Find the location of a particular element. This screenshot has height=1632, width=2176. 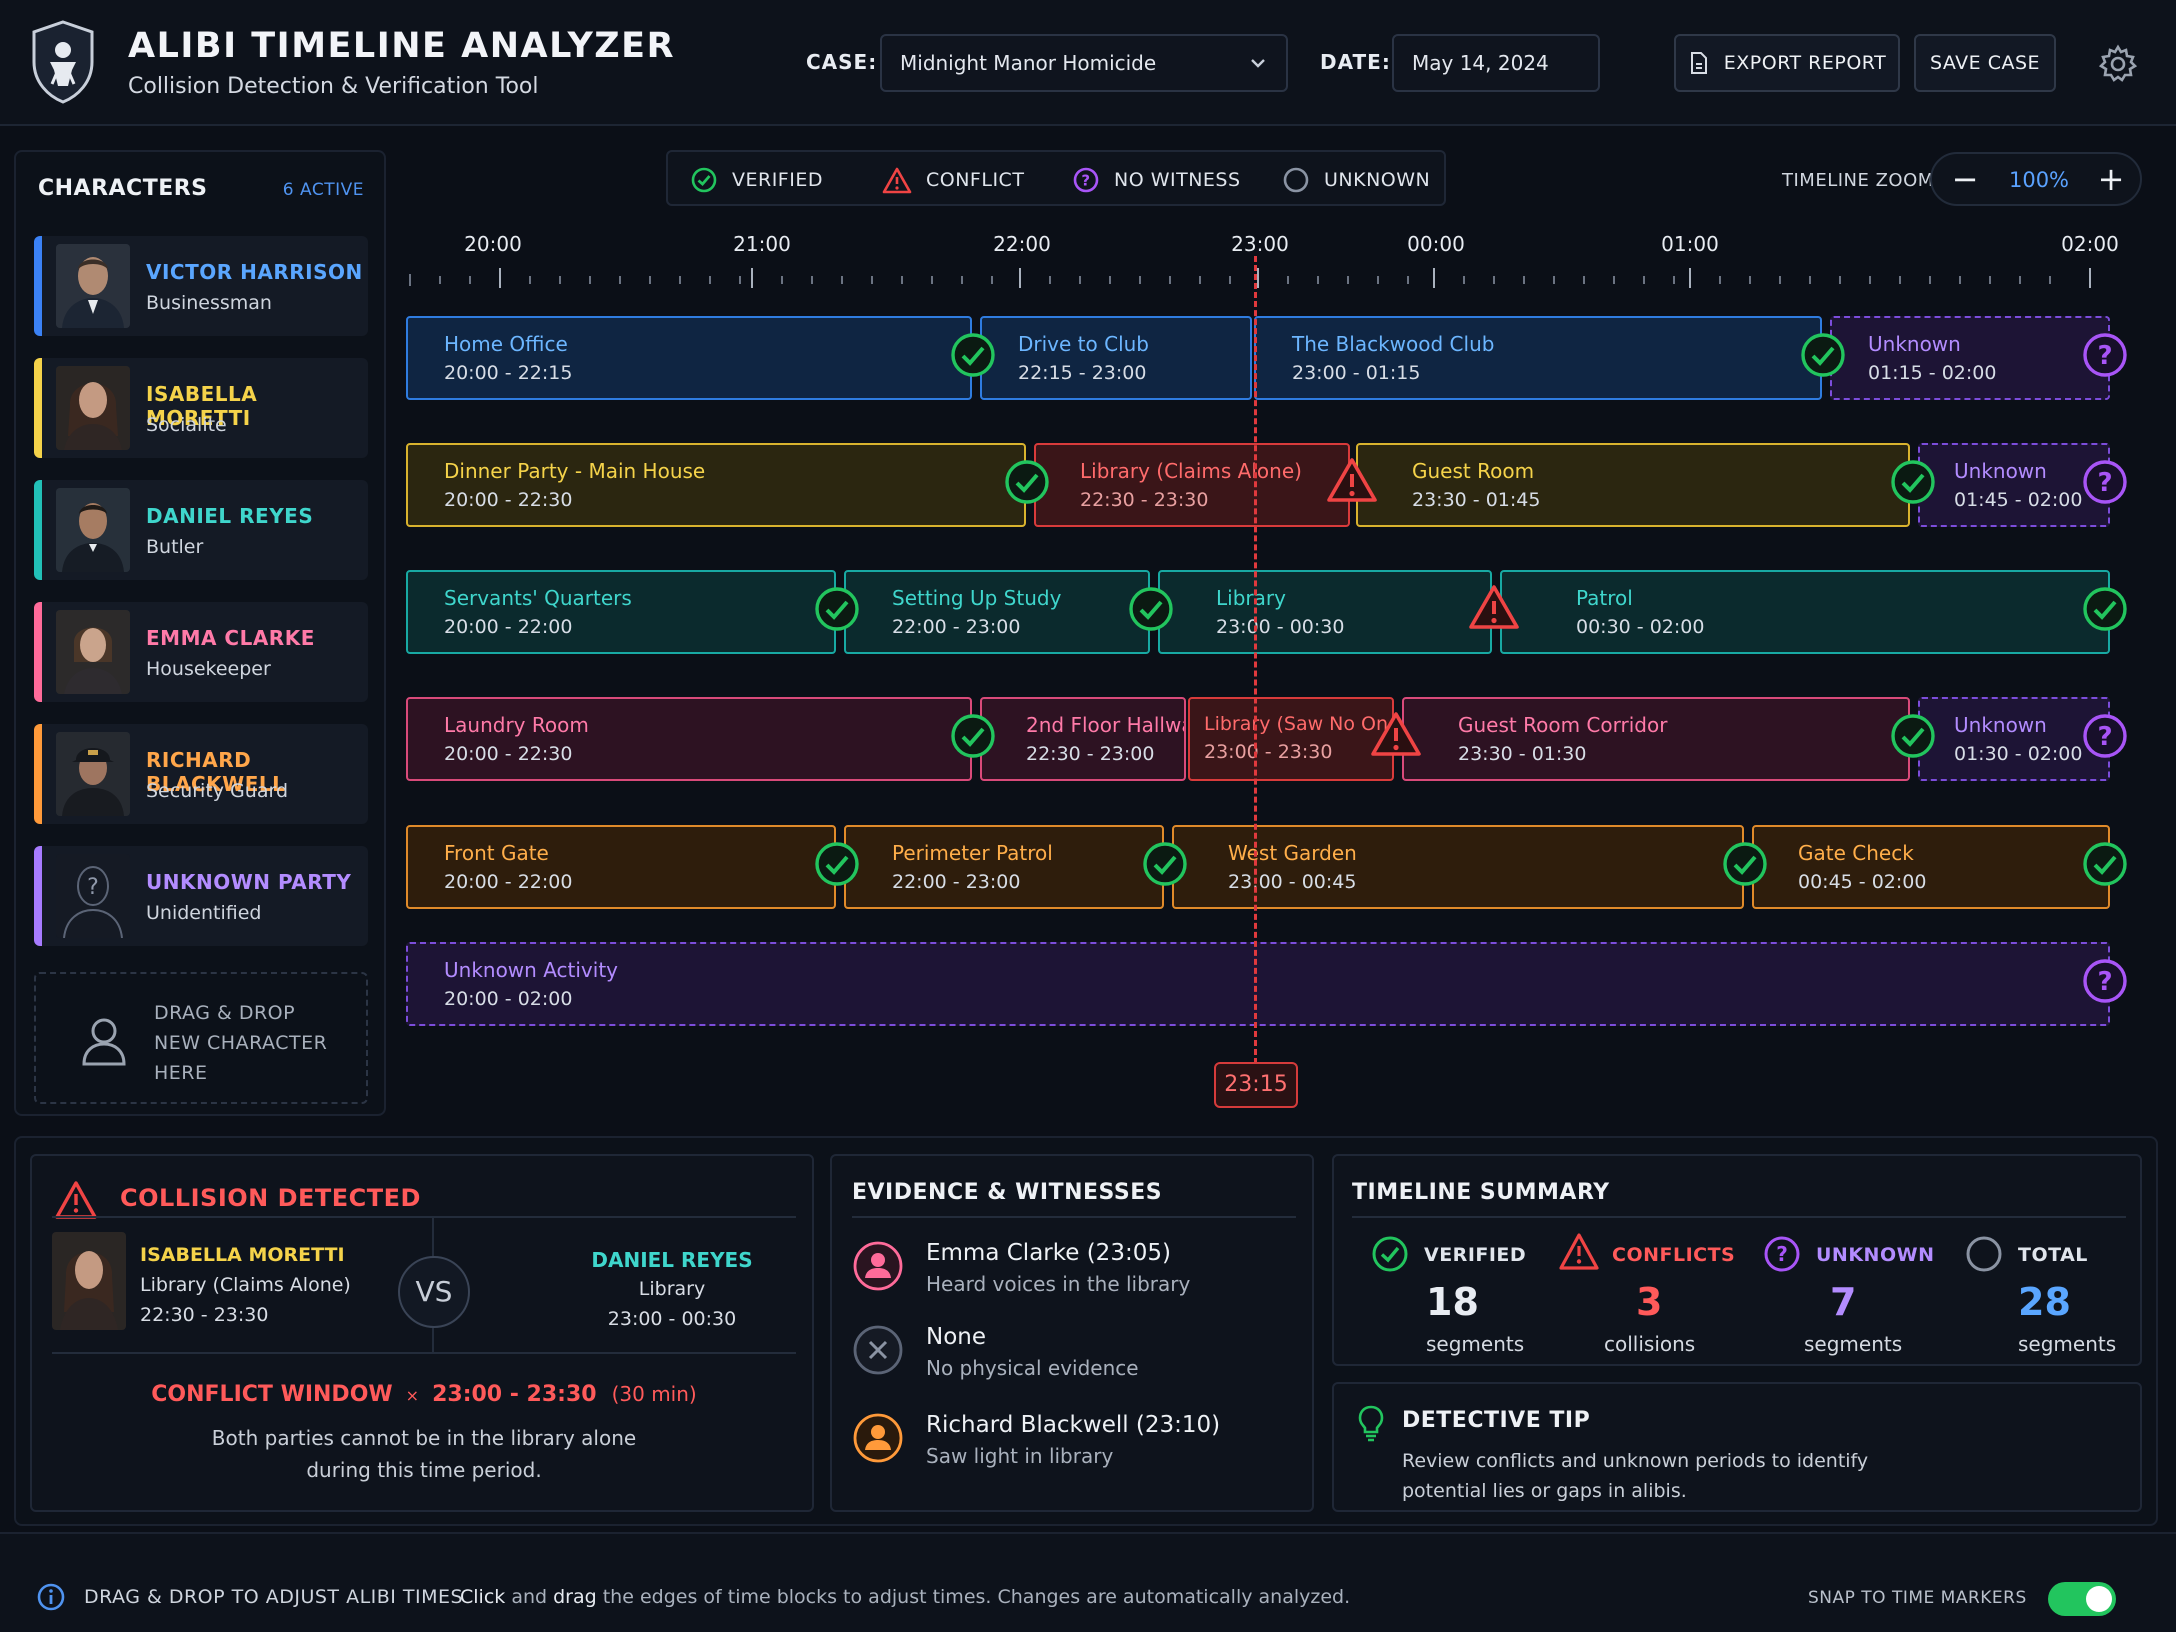

save-case-button: SAVE CASE is located at coordinates (1985, 63).